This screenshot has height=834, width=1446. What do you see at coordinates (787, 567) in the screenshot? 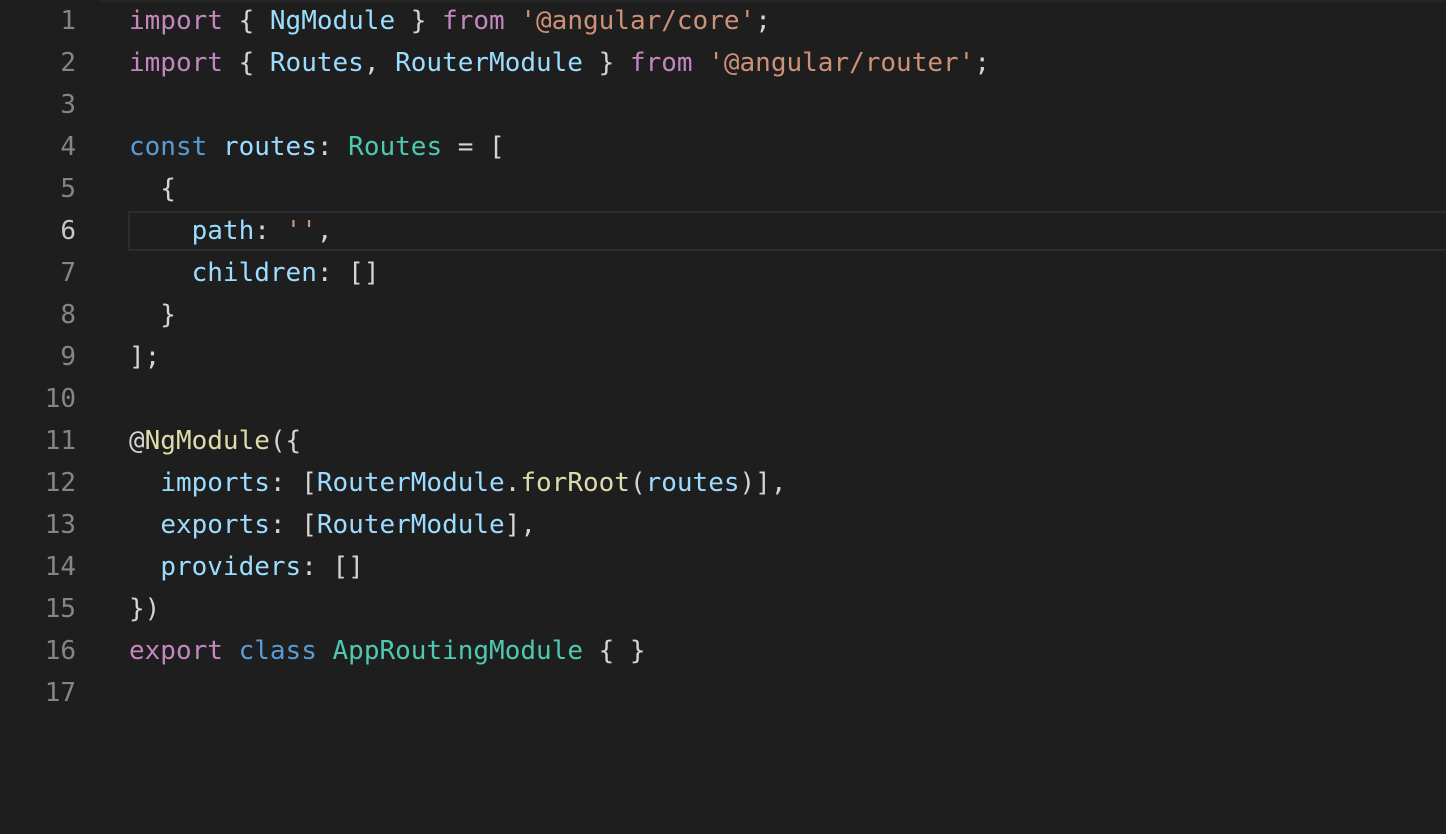
I see `line-code: providers: []` at bounding box center [787, 567].